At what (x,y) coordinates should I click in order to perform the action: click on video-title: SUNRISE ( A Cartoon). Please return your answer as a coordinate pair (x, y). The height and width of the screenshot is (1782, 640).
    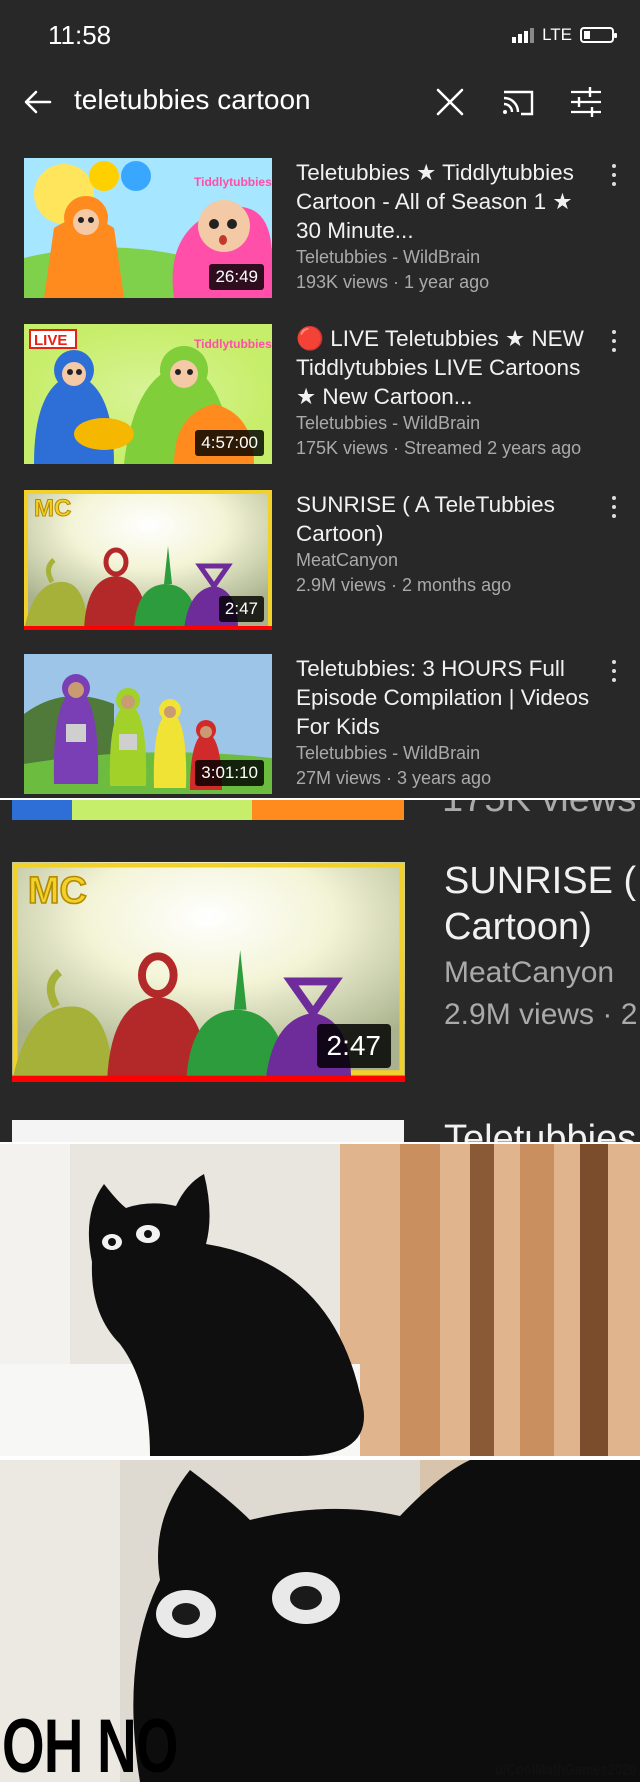
    Looking at the image, I should click on (542, 904).